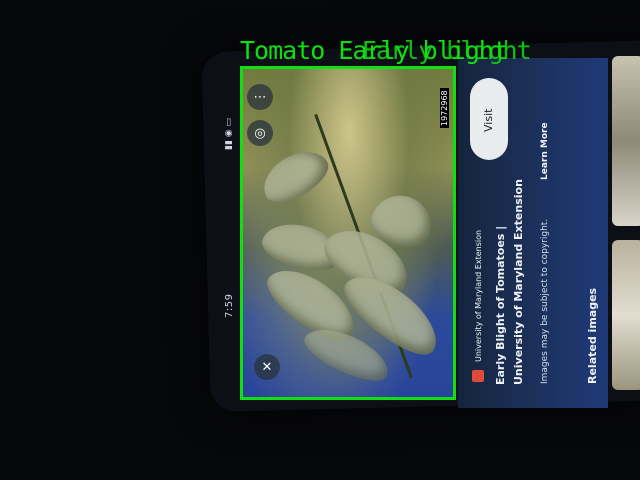 Image resolution: width=640 pixels, height=480 pixels. I want to click on result-title-line1: Early Blight of Tomatoes |, so click(500, 305).